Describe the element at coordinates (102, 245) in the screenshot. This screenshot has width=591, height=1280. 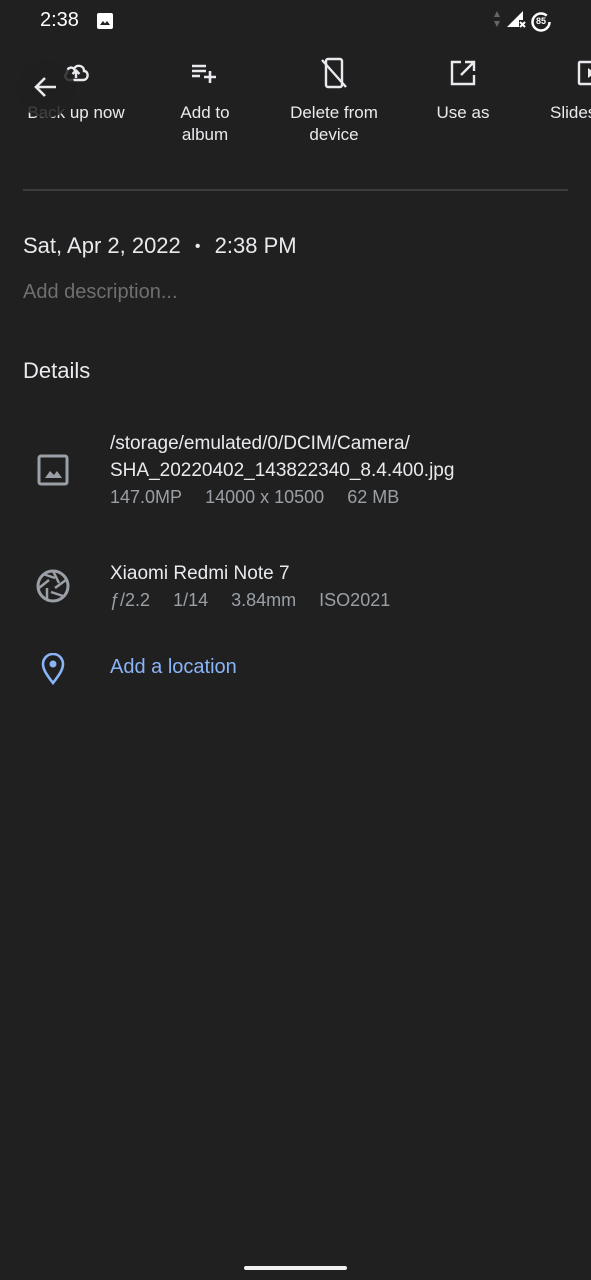
I see `date: Sat, Apr 2, 2022` at that location.